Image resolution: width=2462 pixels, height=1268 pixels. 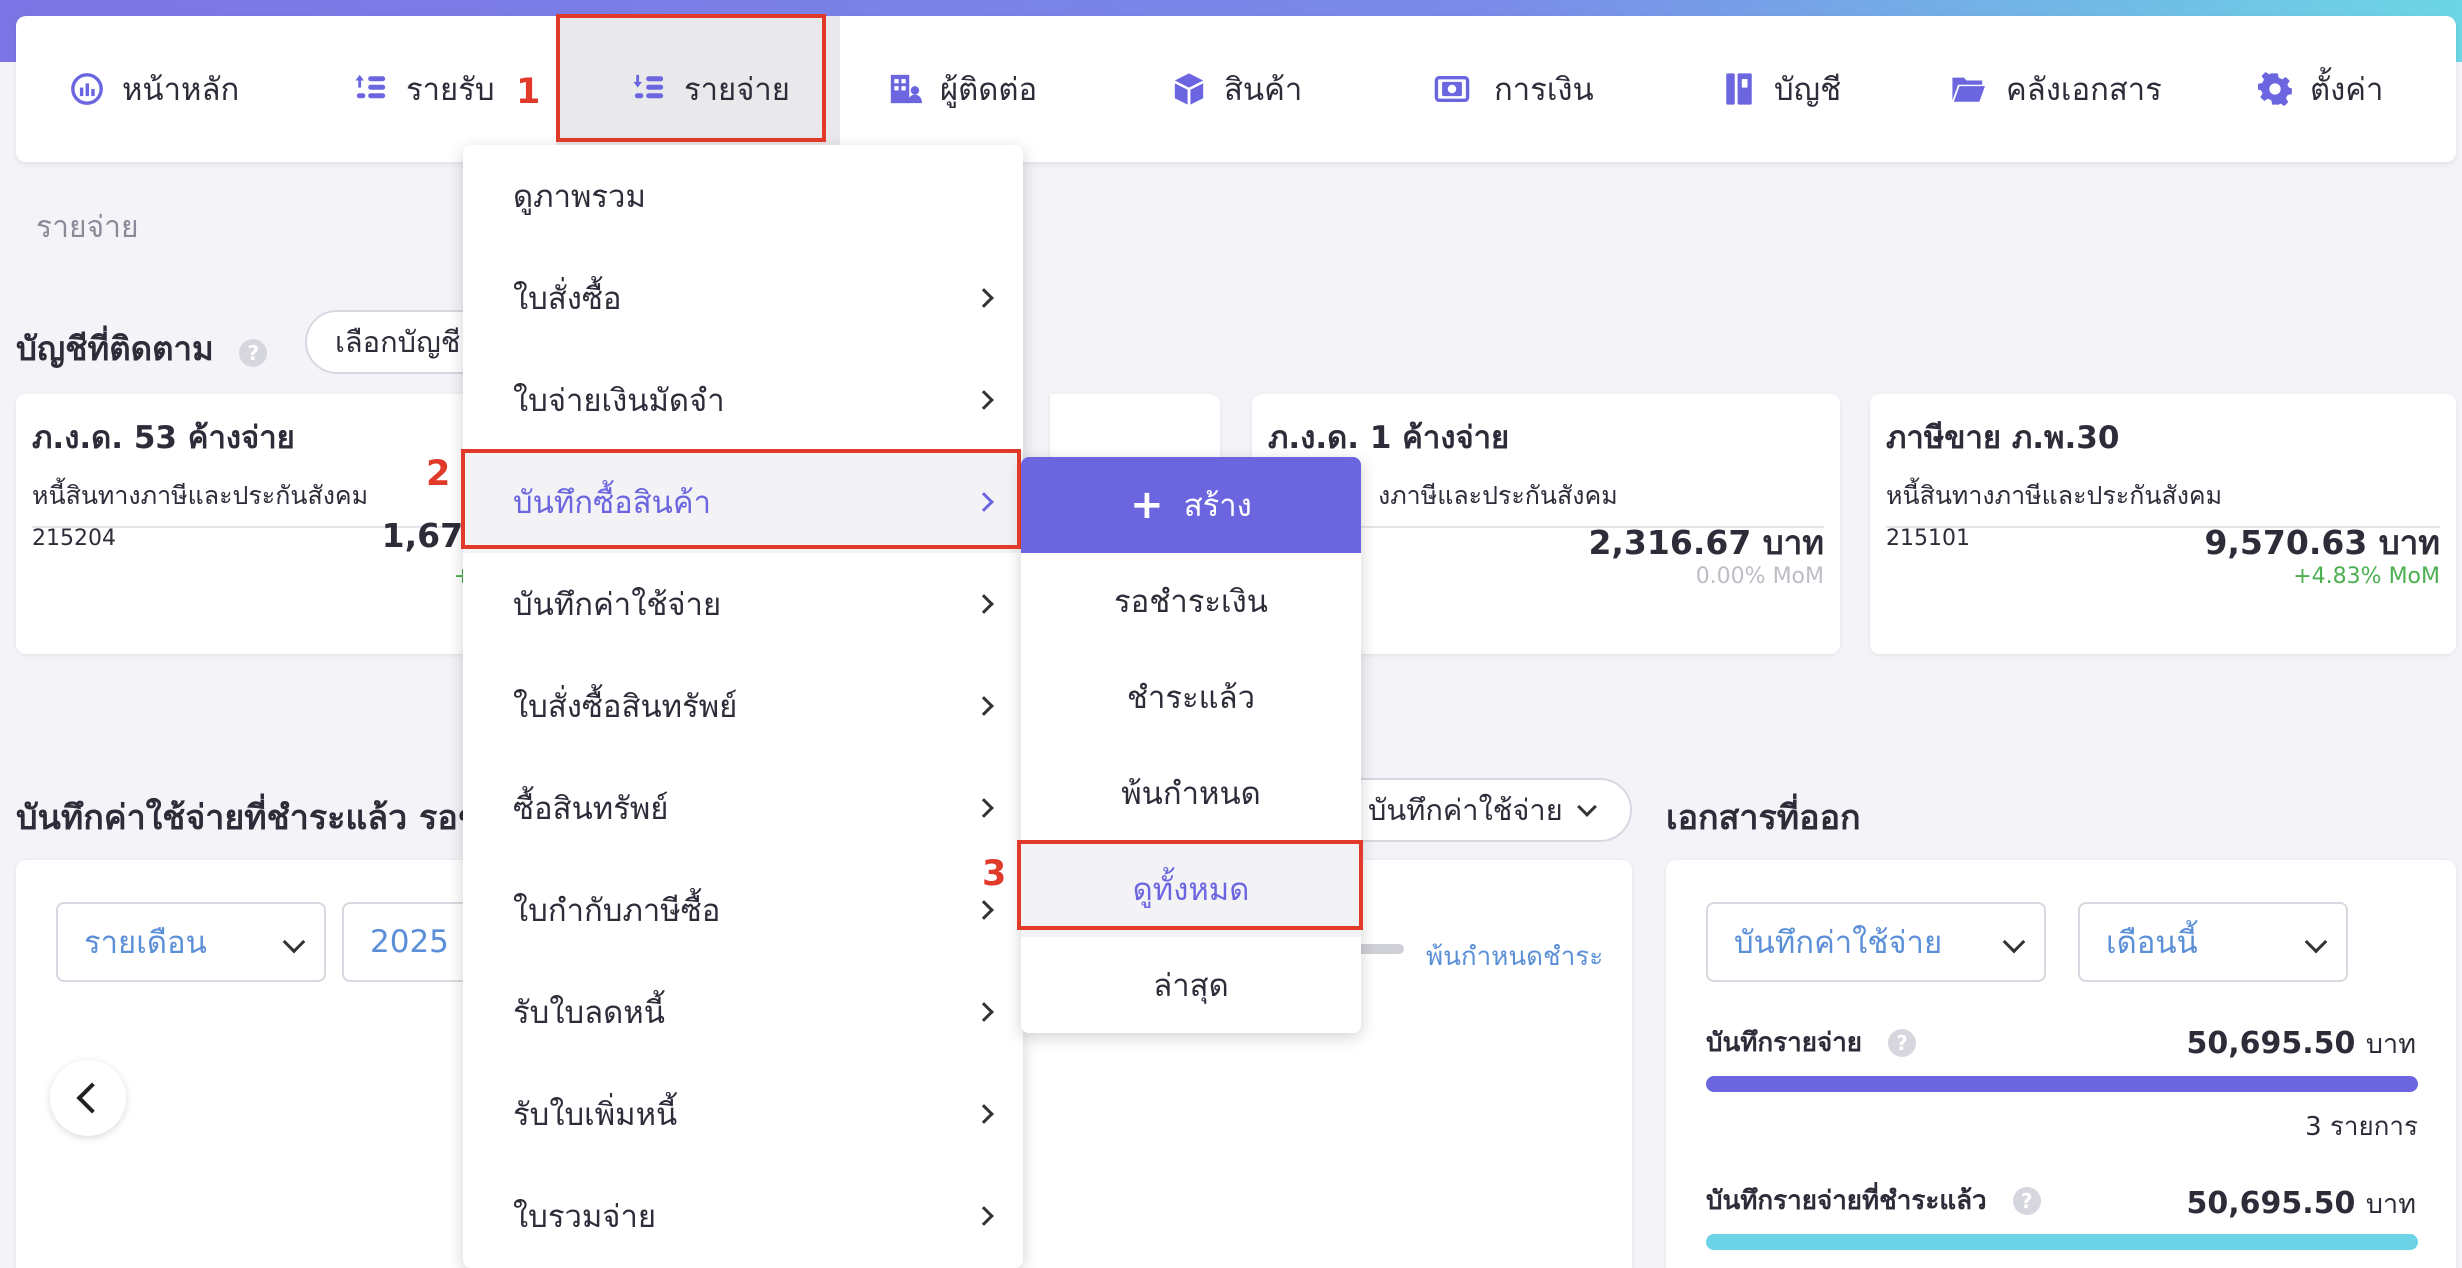 I want to click on nav-expense: รายจ่าย, so click(x=698, y=89).